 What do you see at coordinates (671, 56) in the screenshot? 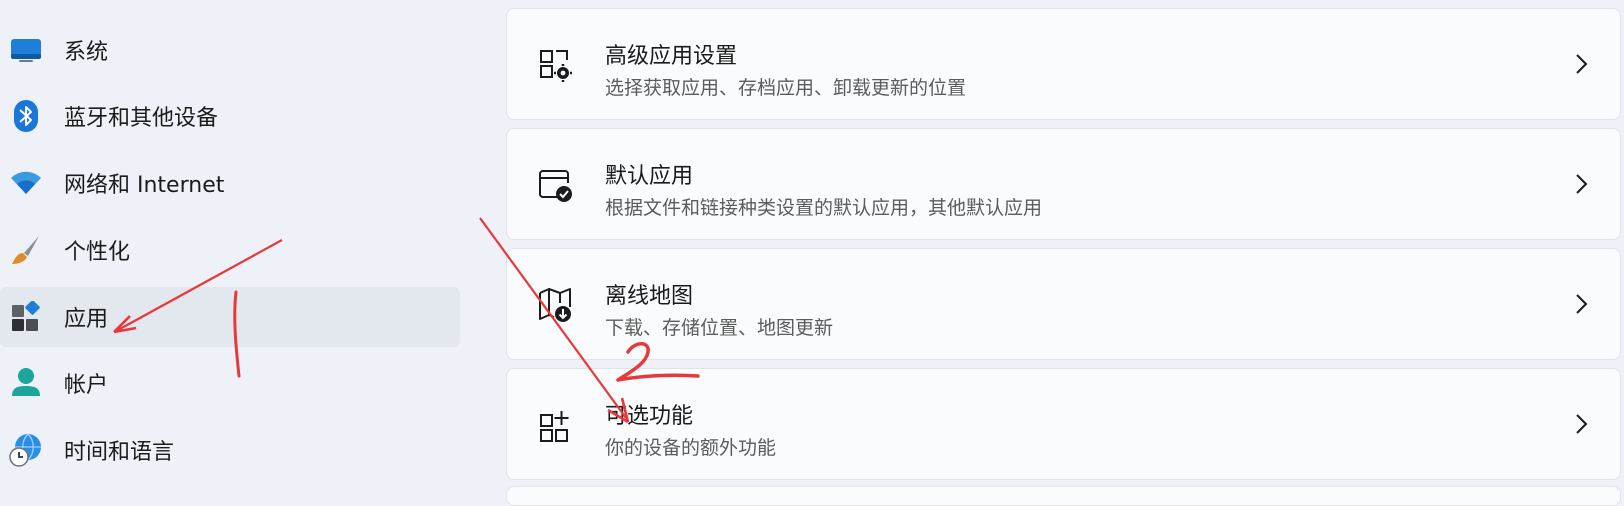
I see `card-title: 高级应用设置` at bounding box center [671, 56].